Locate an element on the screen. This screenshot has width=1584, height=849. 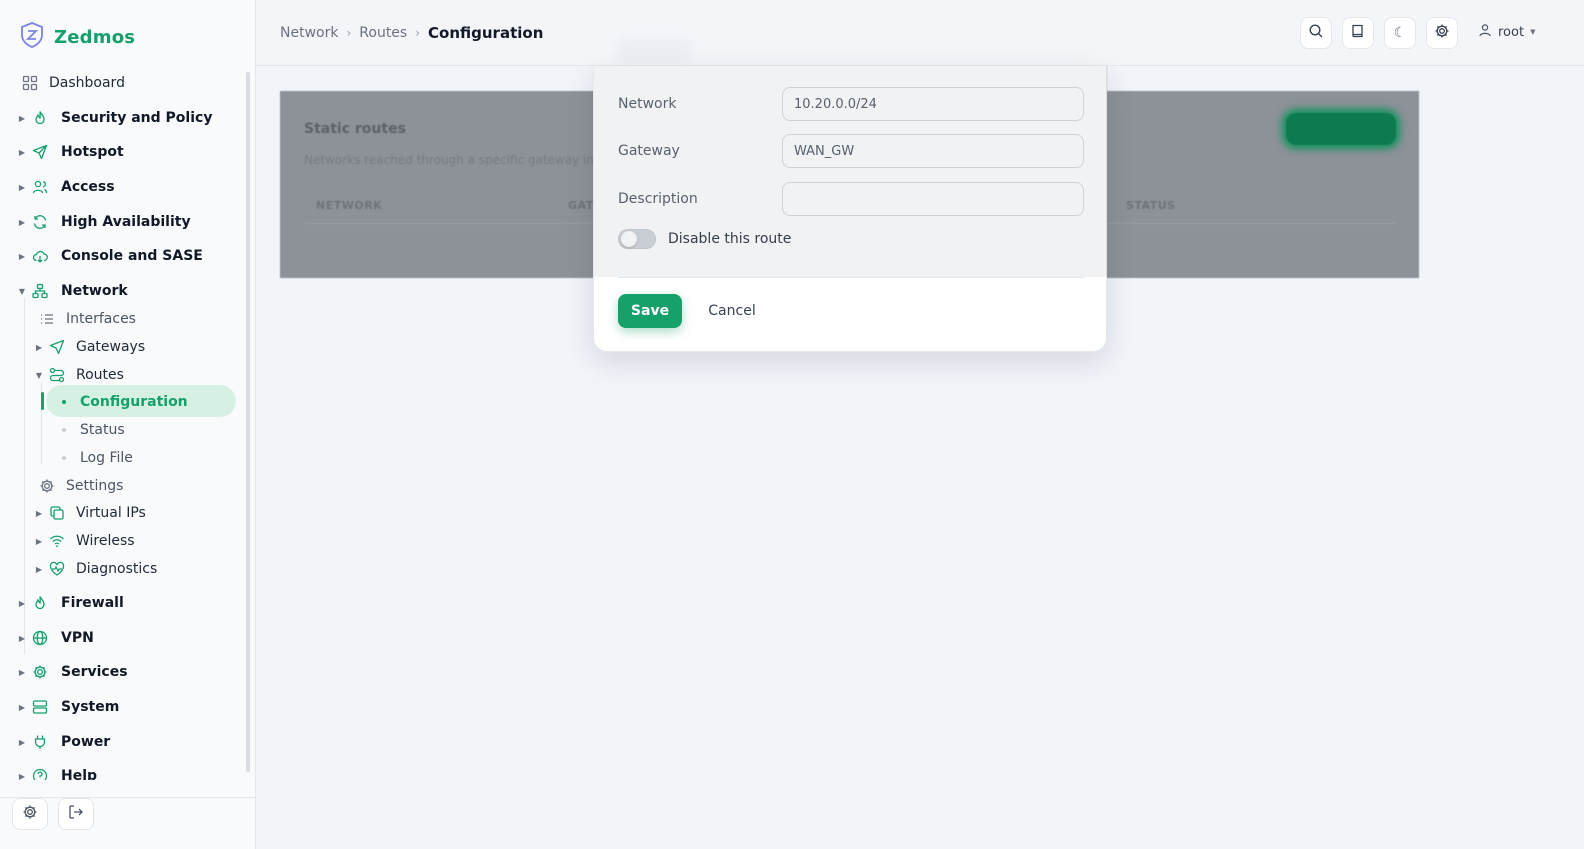
sidebar-item-label: Routes is located at coordinates (100, 375).